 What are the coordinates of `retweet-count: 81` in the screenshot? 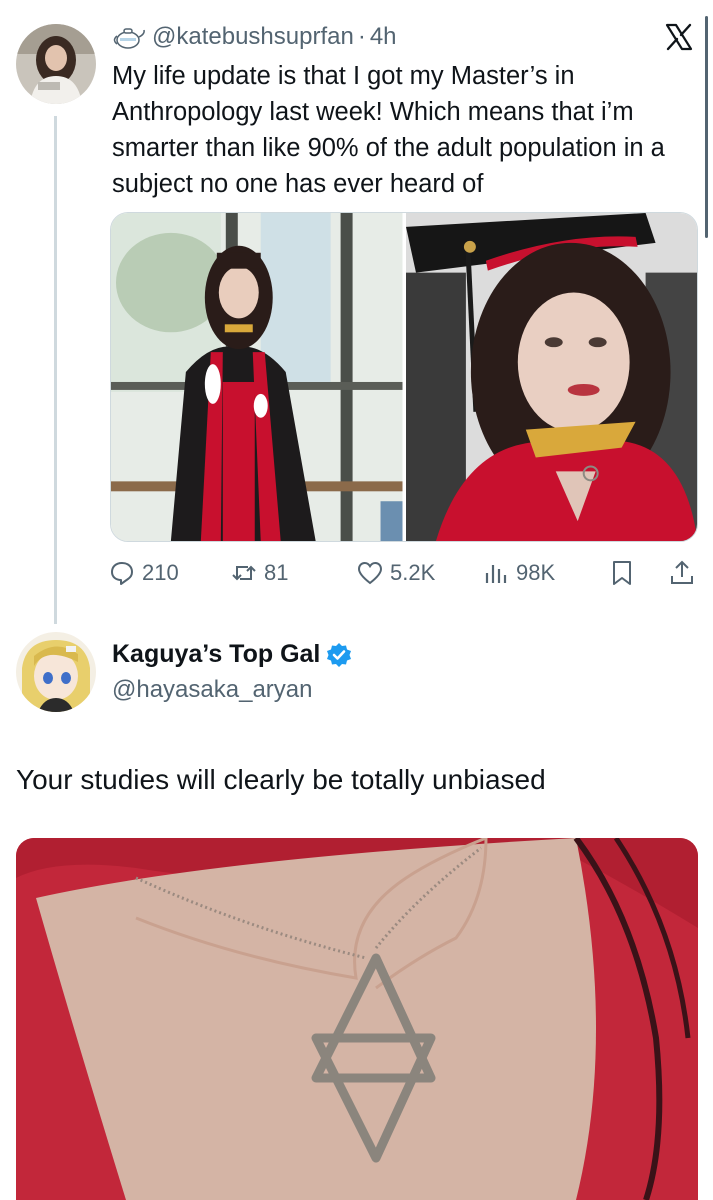 It's located at (276, 572).